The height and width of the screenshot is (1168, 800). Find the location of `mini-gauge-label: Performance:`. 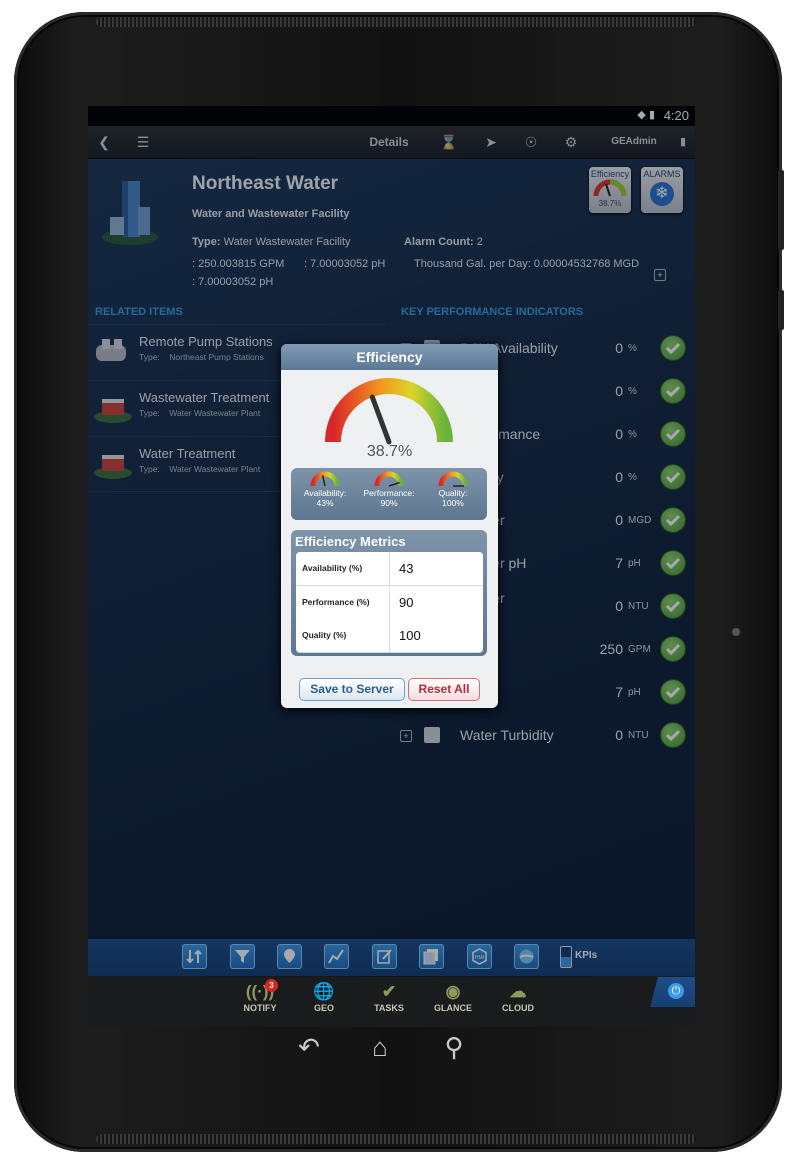

mini-gauge-label: Performance: is located at coordinates (389, 493).